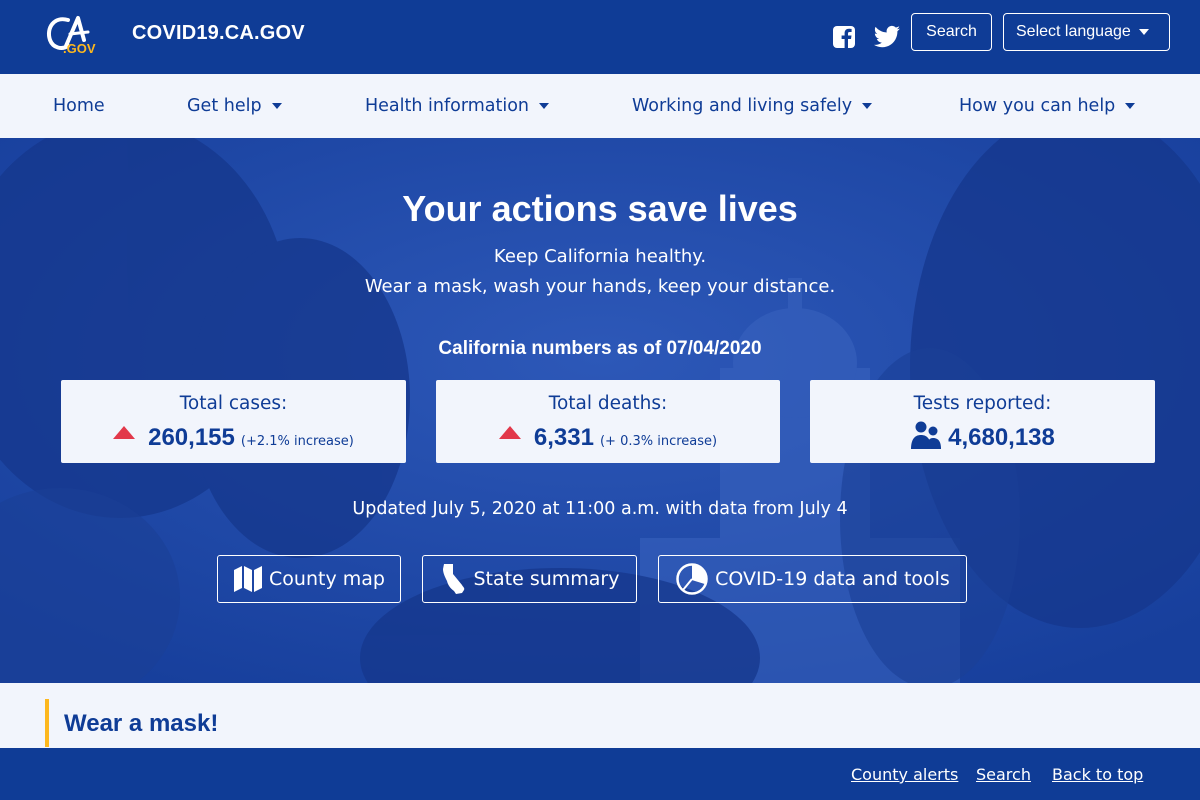 This screenshot has width=1200, height=800. What do you see at coordinates (951, 32) in the screenshot?
I see `header-search-button: Search` at bounding box center [951, 32].